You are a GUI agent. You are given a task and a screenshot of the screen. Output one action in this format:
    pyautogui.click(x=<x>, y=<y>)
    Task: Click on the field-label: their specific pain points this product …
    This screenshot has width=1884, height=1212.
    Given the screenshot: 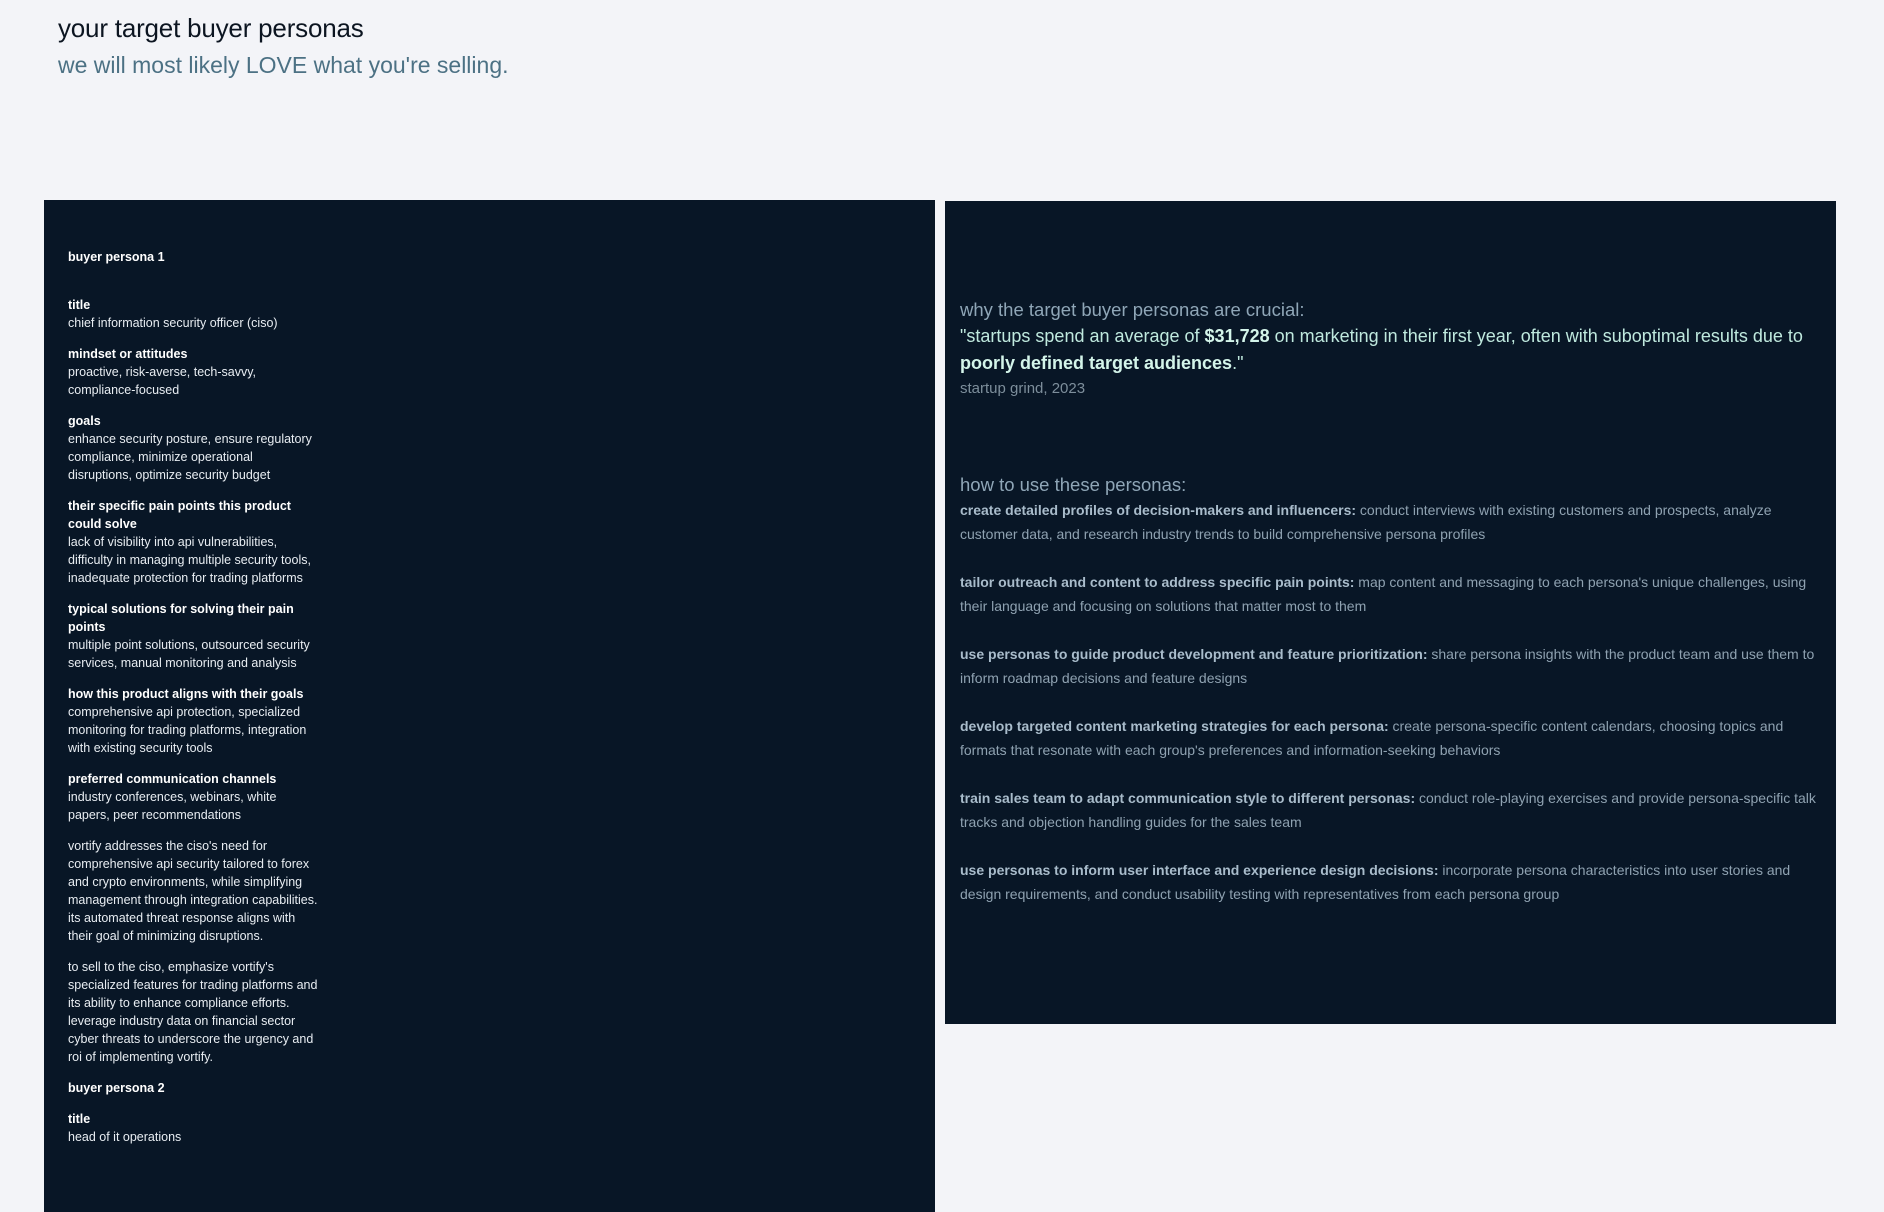 What is the action you would take?
    pyautogui.click(x=179, y=515)
    